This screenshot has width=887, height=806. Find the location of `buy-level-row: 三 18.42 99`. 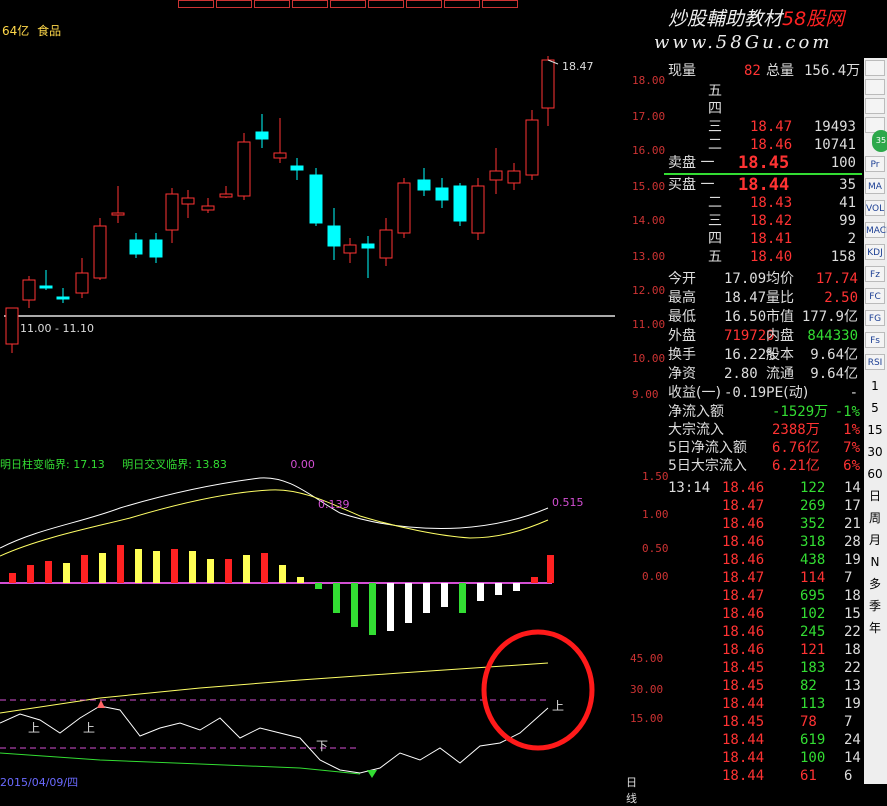

buy-level-row: 三 18.42 99 is located at coordinates (763, 221).